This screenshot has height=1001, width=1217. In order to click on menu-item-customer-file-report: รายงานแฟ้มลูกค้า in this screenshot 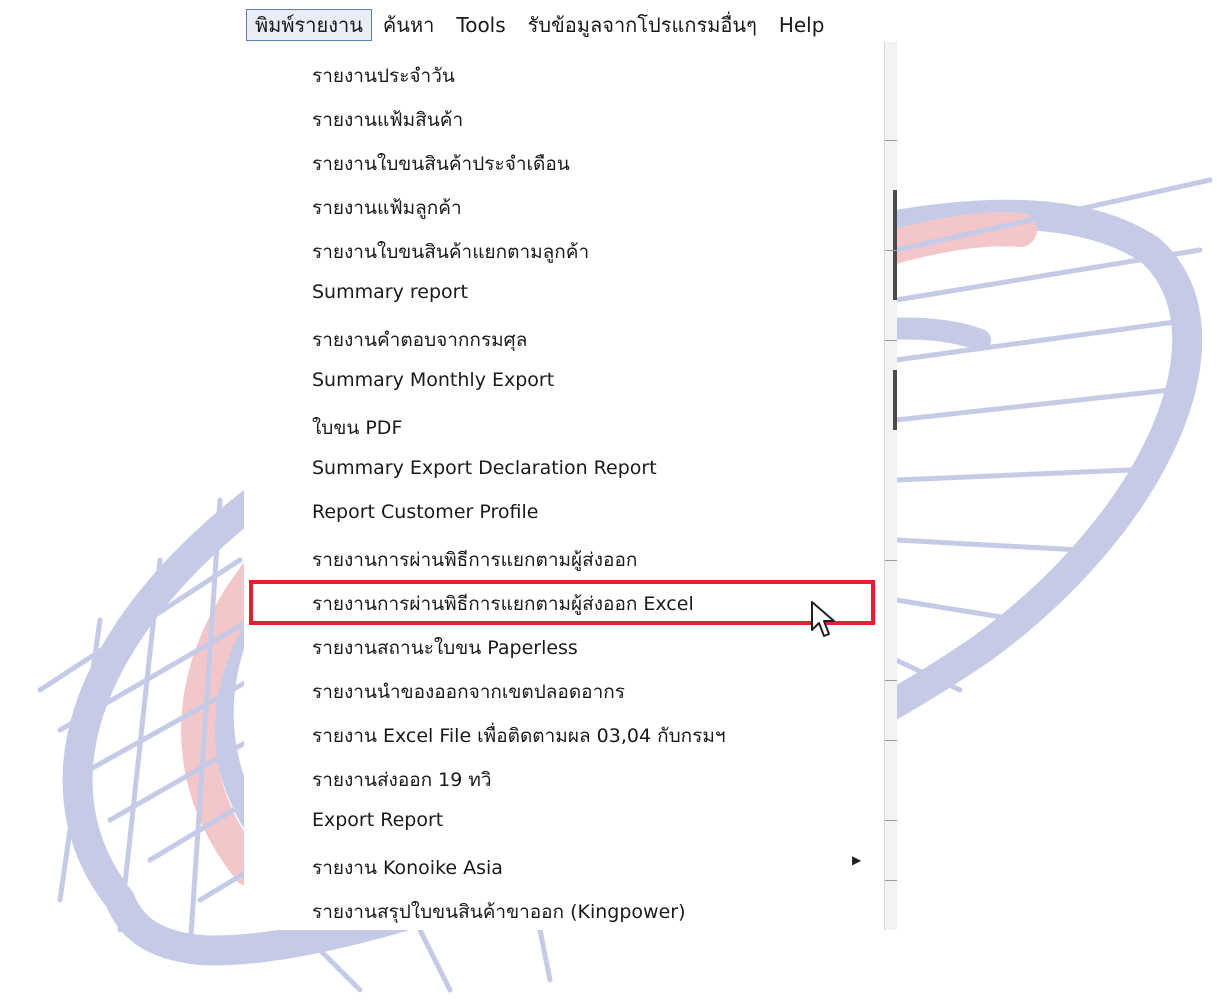, I will do `click(564, 206)`.